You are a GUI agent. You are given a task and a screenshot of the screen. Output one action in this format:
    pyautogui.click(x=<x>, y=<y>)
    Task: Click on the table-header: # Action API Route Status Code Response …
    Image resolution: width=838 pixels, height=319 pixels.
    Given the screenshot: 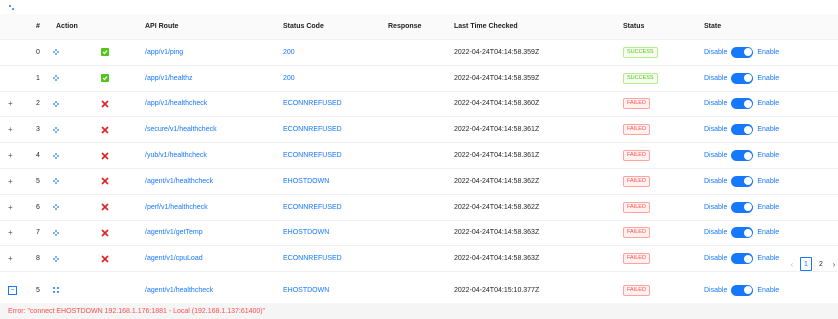 What is the action you would take?
    pyautogui.click(x=419, y=27)
    